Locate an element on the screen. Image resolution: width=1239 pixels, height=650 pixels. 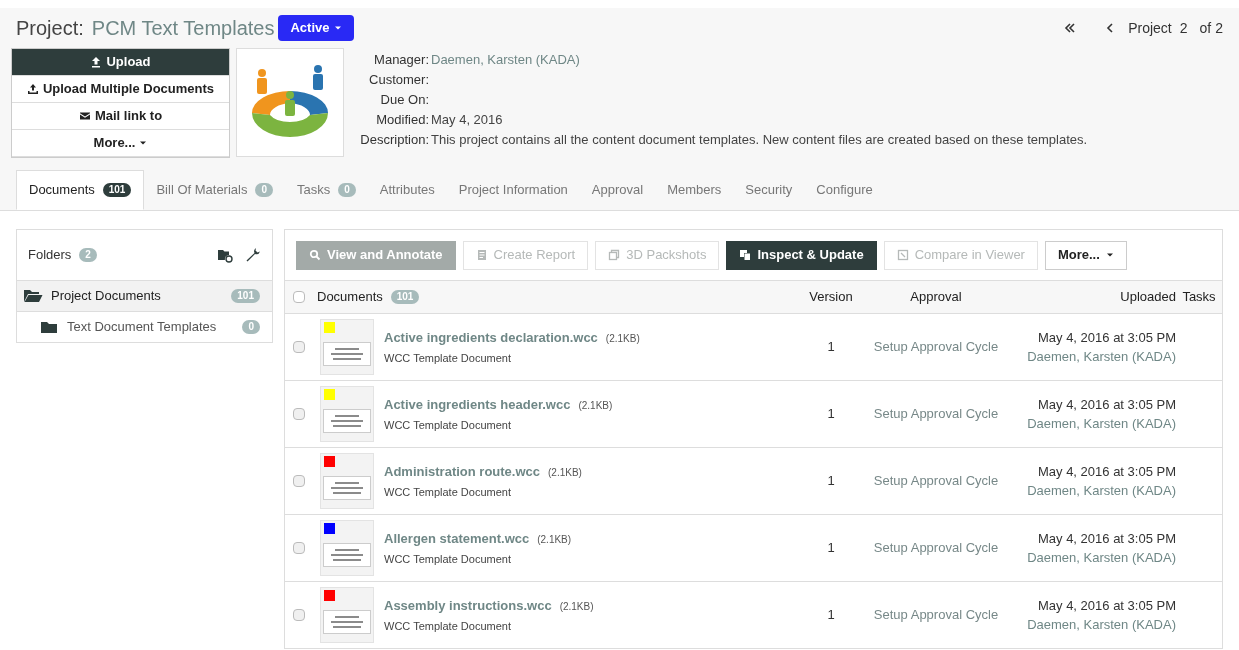
document-name: Active ingredients header.wcc is located at coordinates (477, 405).